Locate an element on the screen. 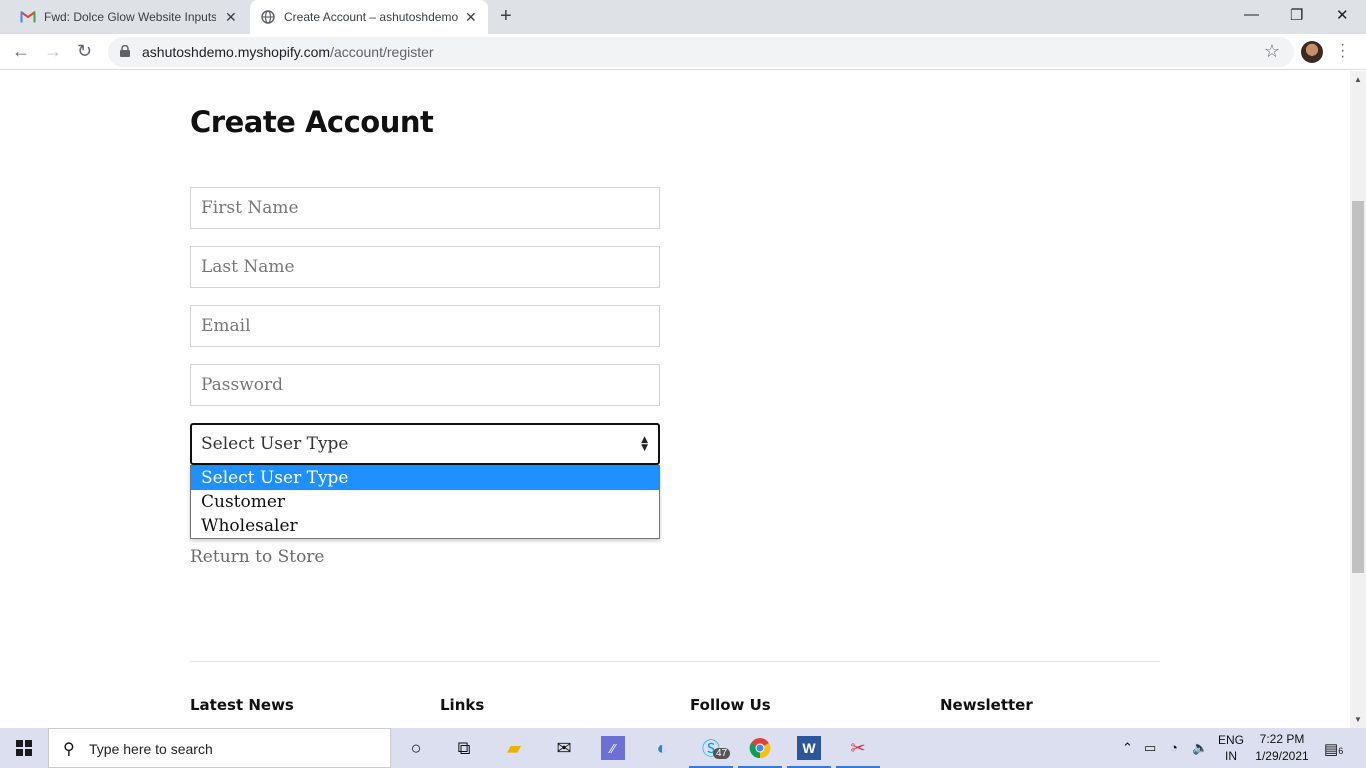  option-customer: Customer is located at coordinates (425, 502).